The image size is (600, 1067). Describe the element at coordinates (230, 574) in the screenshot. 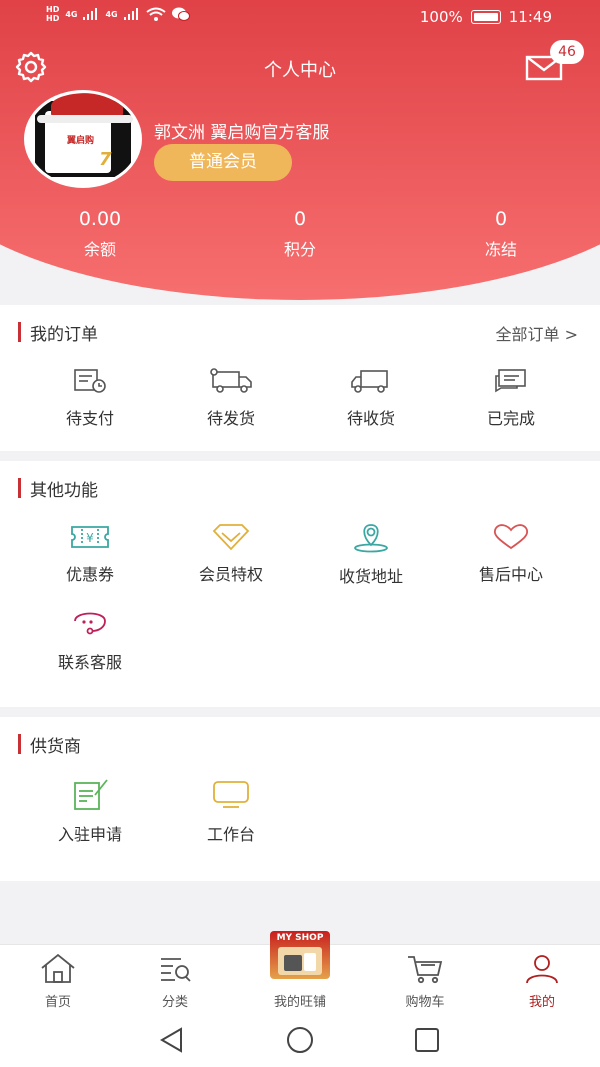

I see `function-label: 会员特权` at that location.